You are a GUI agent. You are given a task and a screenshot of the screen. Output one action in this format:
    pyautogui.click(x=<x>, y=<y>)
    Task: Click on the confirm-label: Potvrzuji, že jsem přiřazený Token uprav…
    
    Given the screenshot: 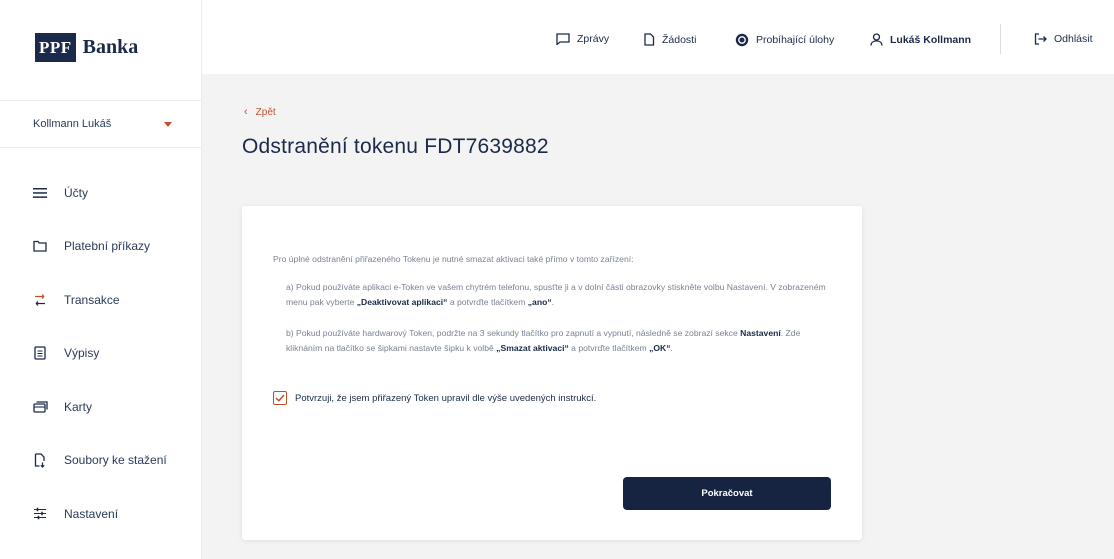 What is the action you would take?
    pyautogui.click(x=446, y=398)
    